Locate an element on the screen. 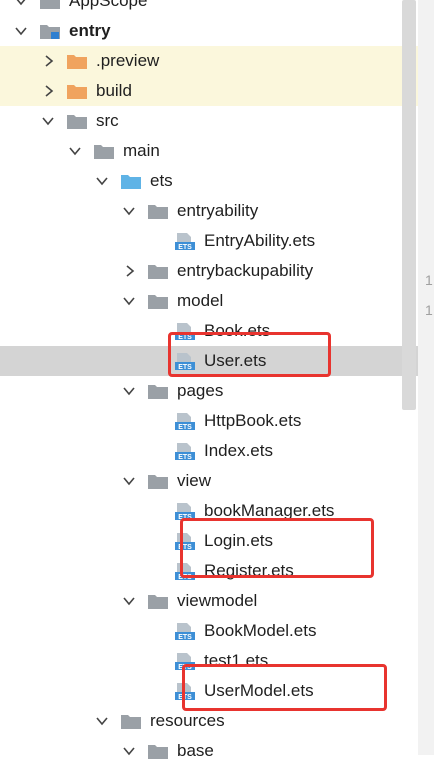  tree-item-label: base is located at coordinates (195, 750).